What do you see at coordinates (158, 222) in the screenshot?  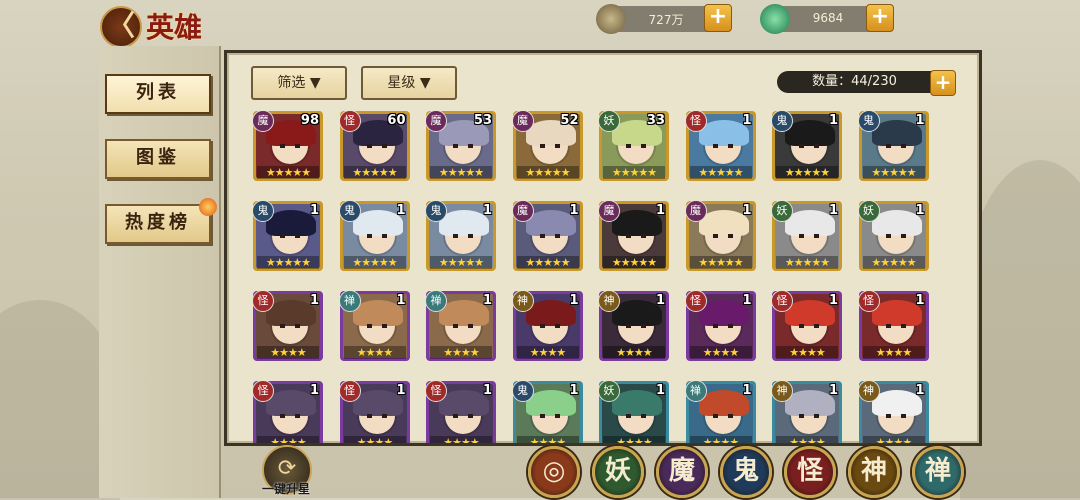 I see `sidebar-item-ranking-label: 热度榜` at bounding box center [158, 222].